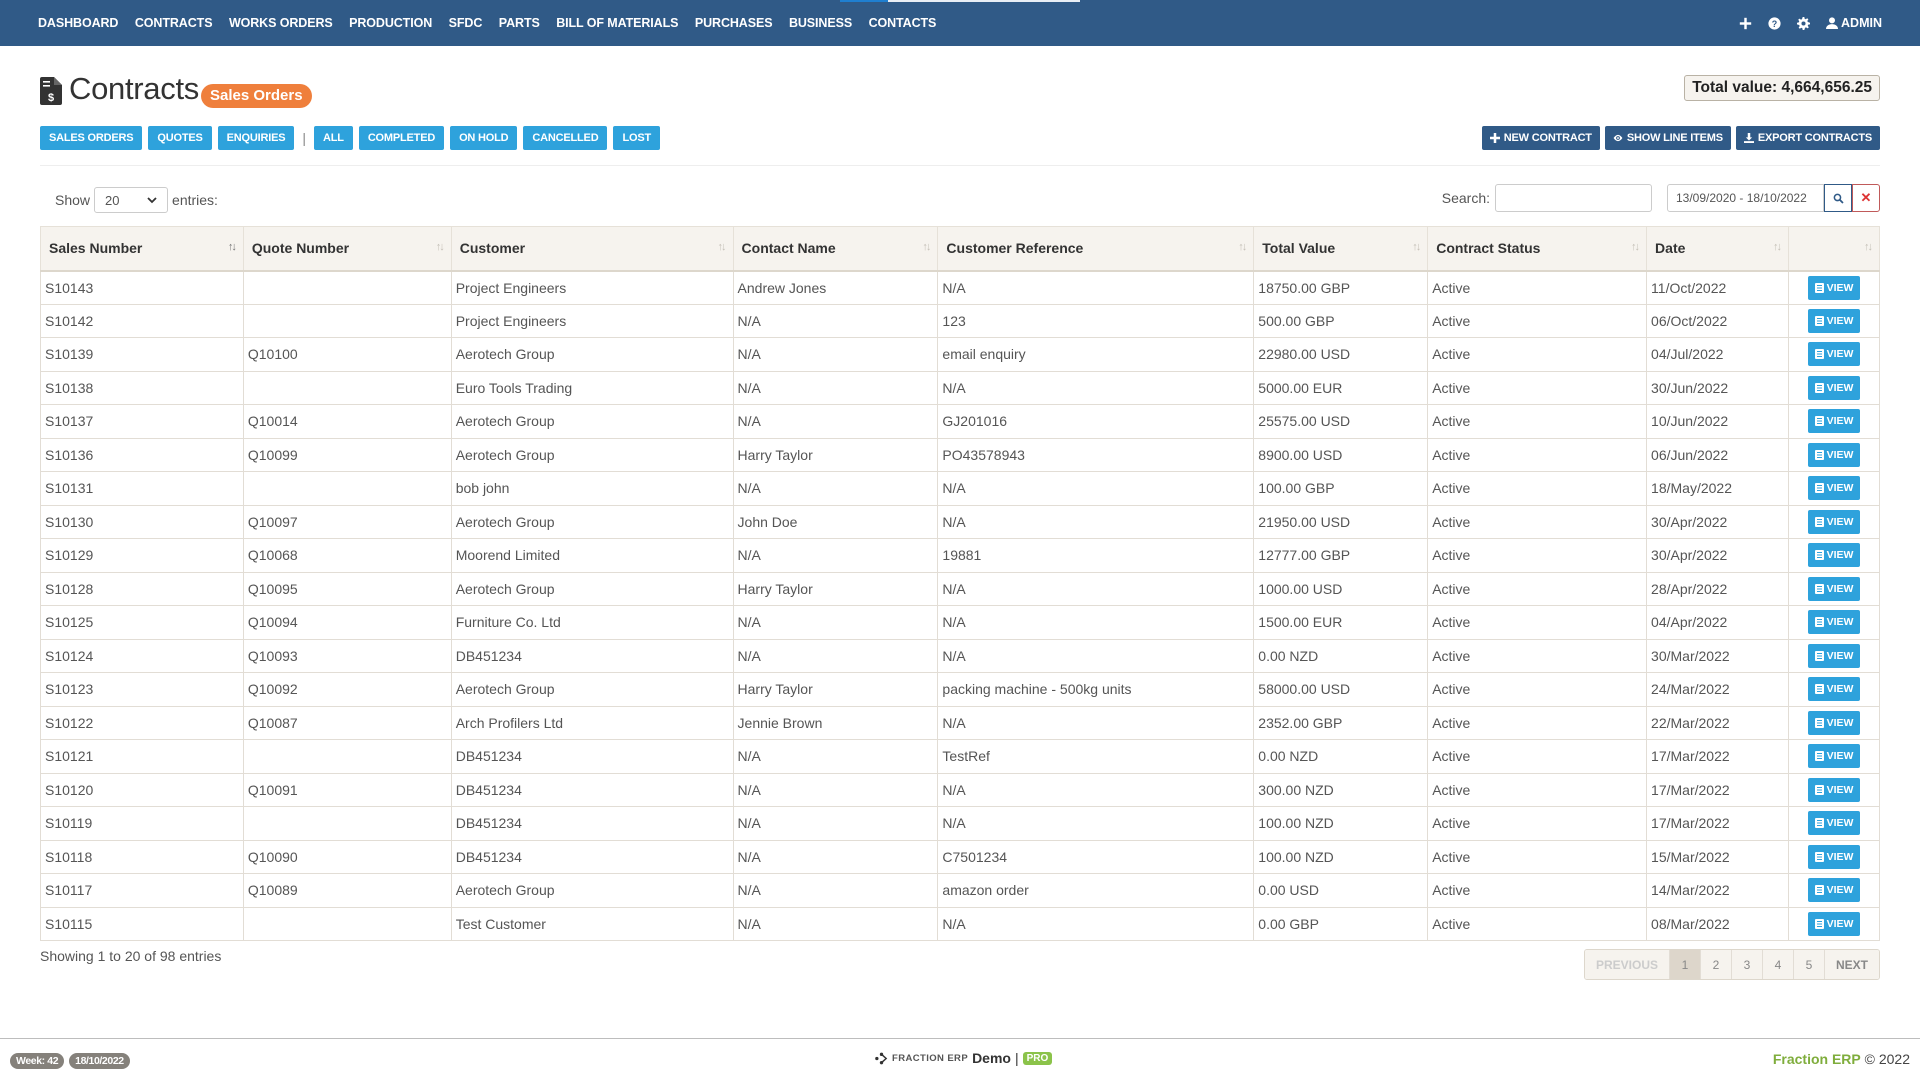 Image resolution: width=1920 pixels, height=1080 pixels. I want to click on page-button-4: 4, so click(1777, 964).